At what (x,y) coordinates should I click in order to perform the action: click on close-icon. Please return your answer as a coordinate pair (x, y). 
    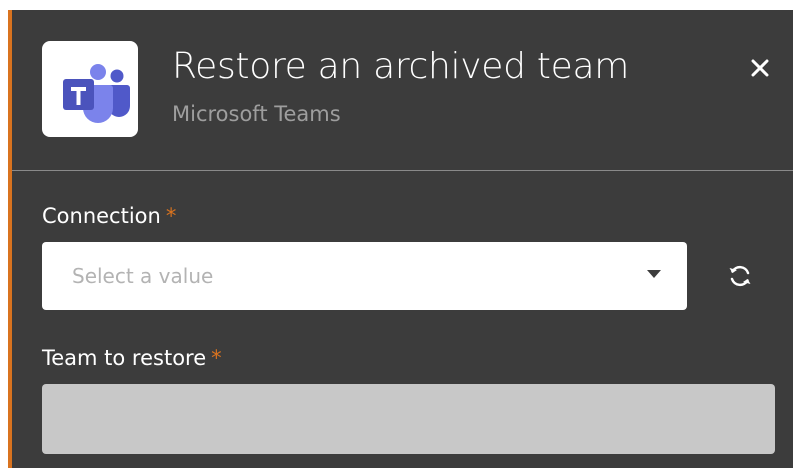
    Looking at the image, I should click on (760, 68).